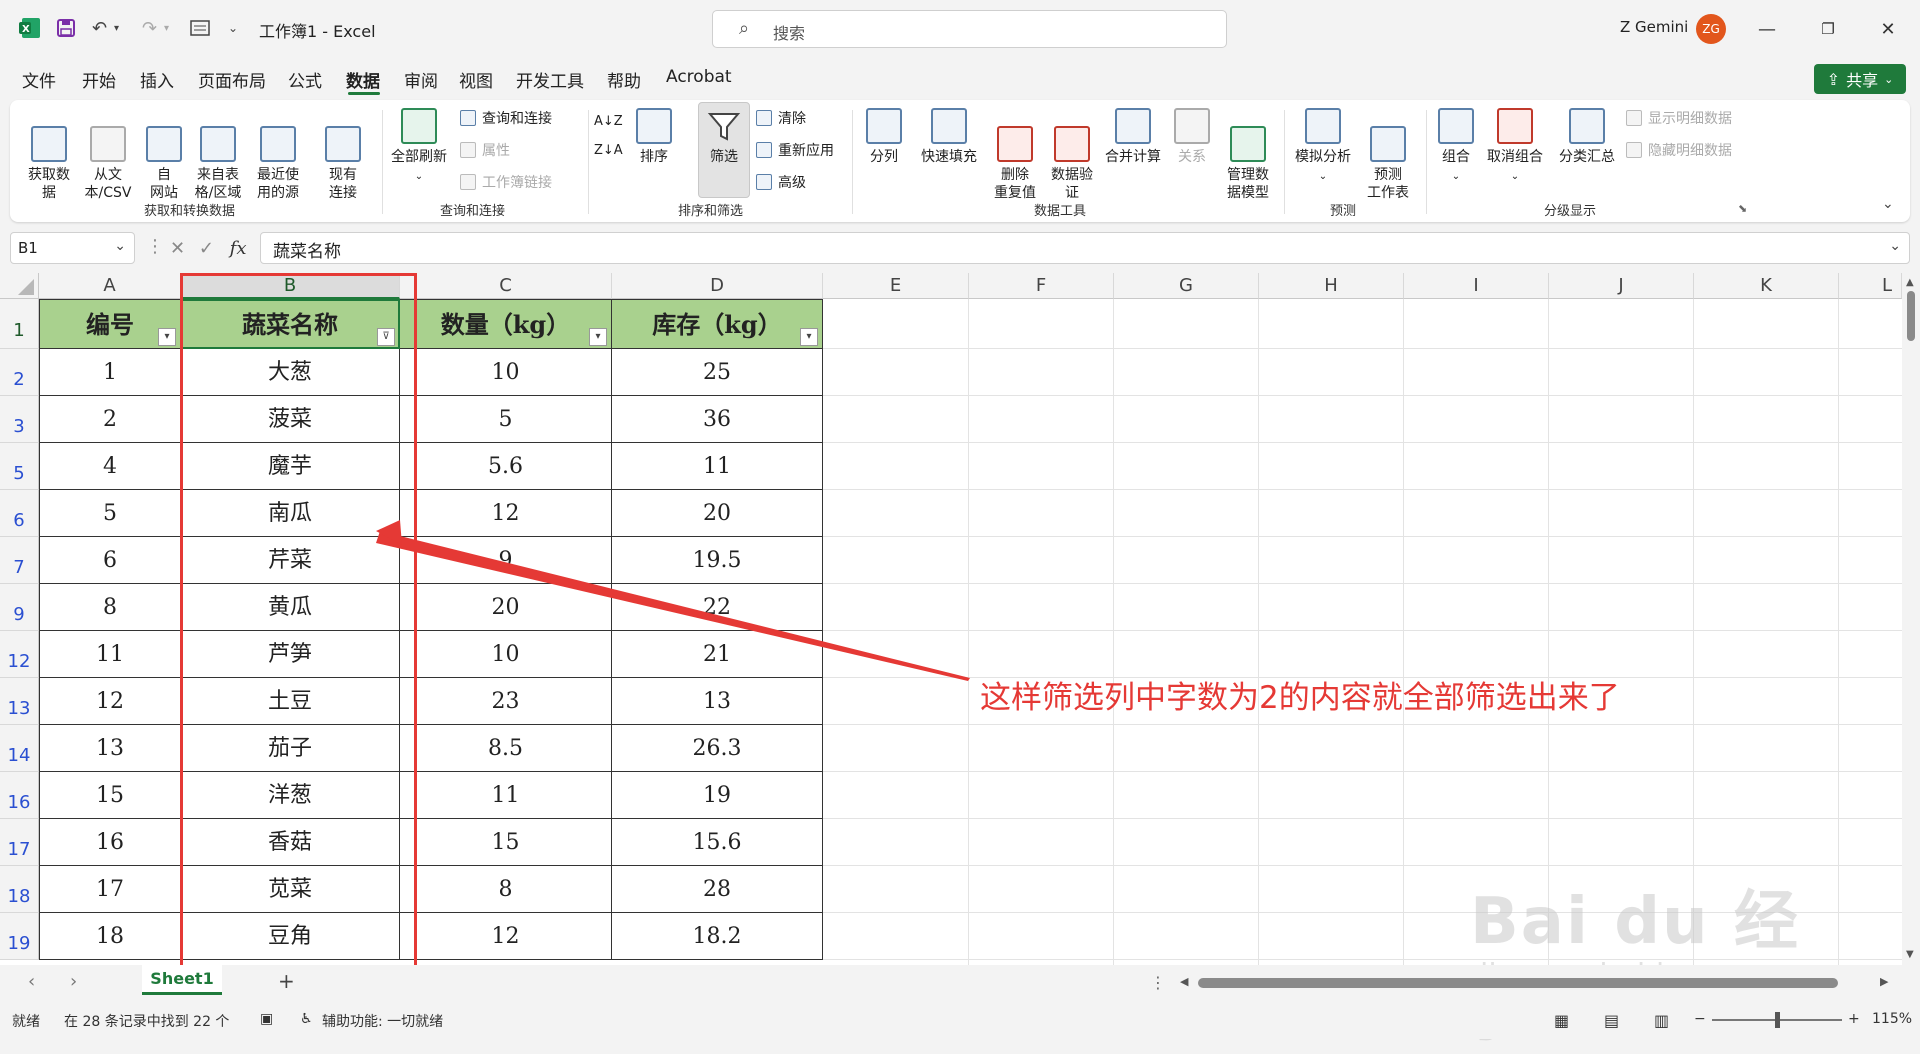  Describe the element at coordinates (19, 372) in the screenshot. I see `row-header: 2` at that location.